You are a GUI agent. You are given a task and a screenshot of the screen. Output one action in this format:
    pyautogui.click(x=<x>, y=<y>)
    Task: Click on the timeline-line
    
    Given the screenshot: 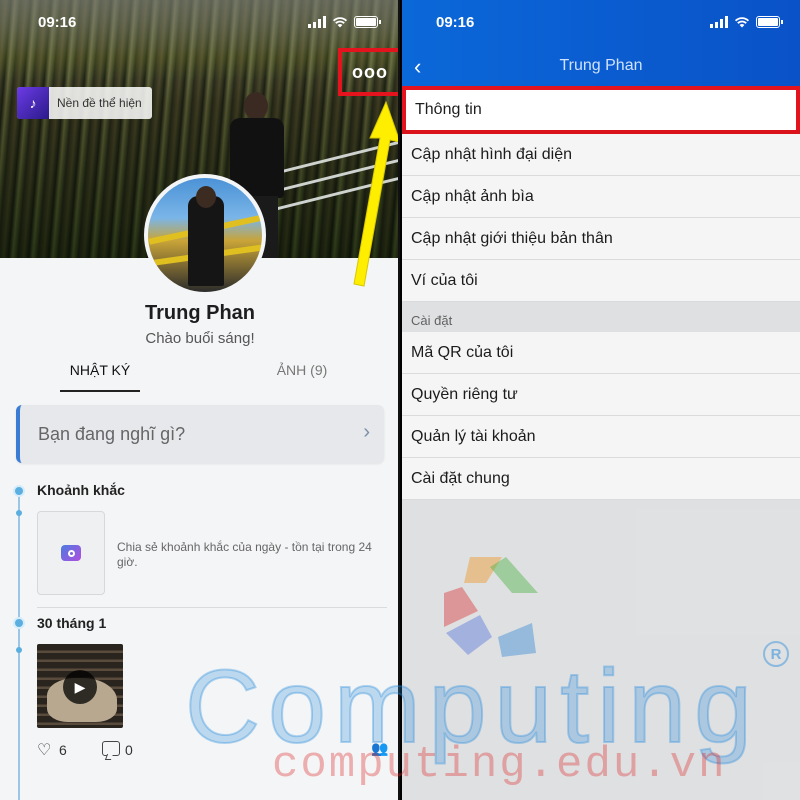 What is the action you would take?
    pyautogui.click(x=19, y=645)
    